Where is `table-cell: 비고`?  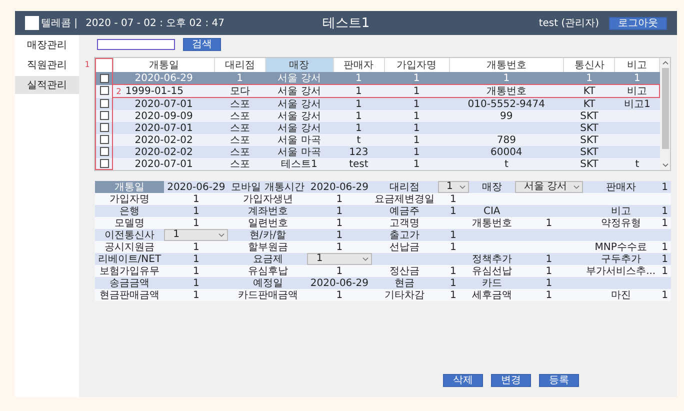 table-cell: 비고 is located at coordinates (637, 91).